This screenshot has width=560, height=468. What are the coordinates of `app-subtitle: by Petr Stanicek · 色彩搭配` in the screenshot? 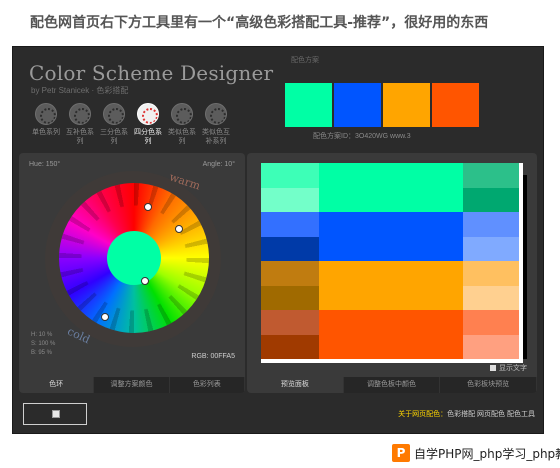 It's located at (80, 90).